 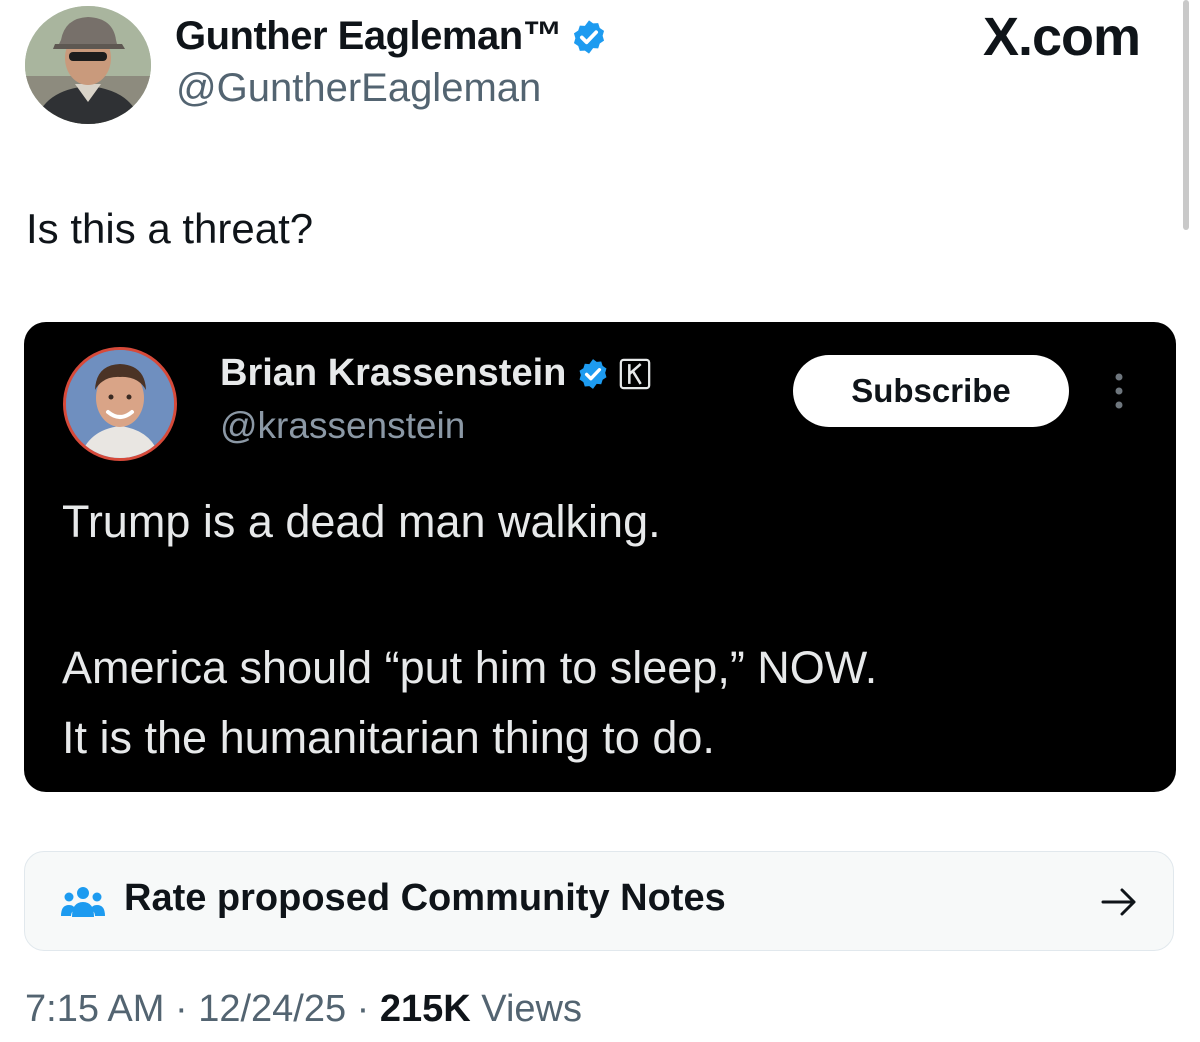 I want to click on more-options-icon, so click(x=1119, y=391).